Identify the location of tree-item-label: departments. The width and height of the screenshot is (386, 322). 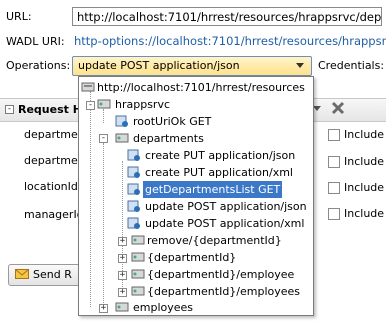
(168, 138).